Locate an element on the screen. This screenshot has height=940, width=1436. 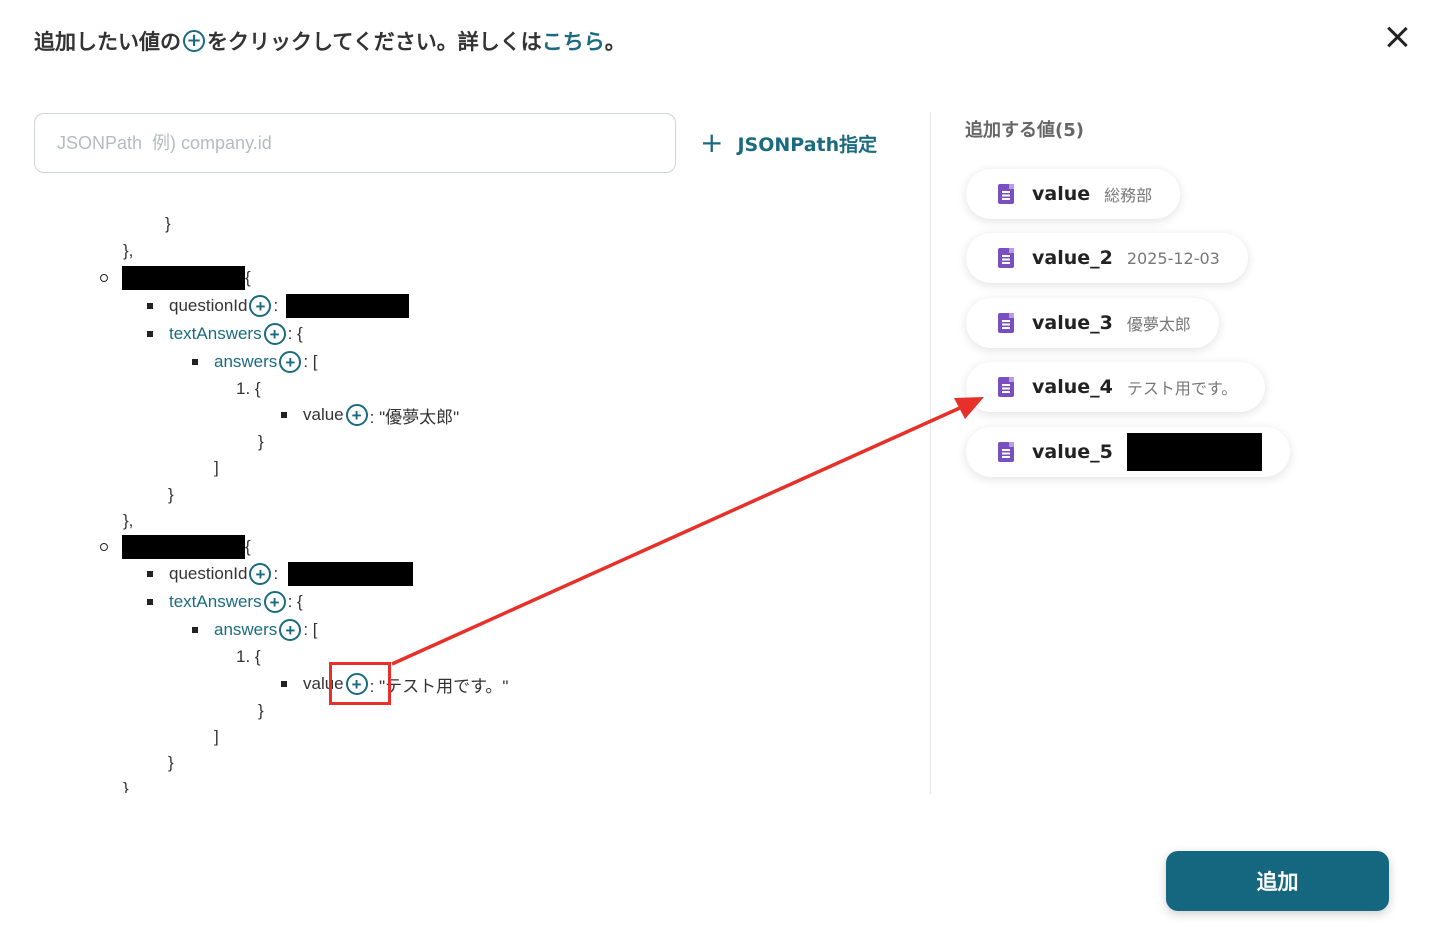
add-button: 追加 is located at coordinates (1277, 881).